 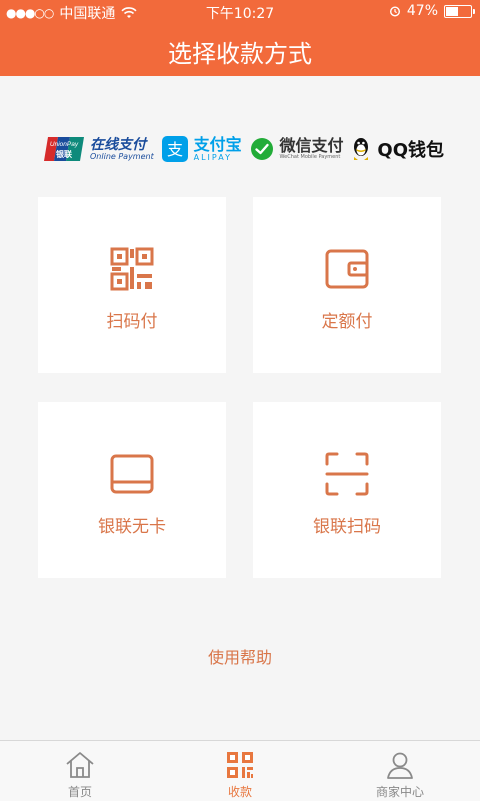 I want to click on home-icon, so click(x=80, y=765).